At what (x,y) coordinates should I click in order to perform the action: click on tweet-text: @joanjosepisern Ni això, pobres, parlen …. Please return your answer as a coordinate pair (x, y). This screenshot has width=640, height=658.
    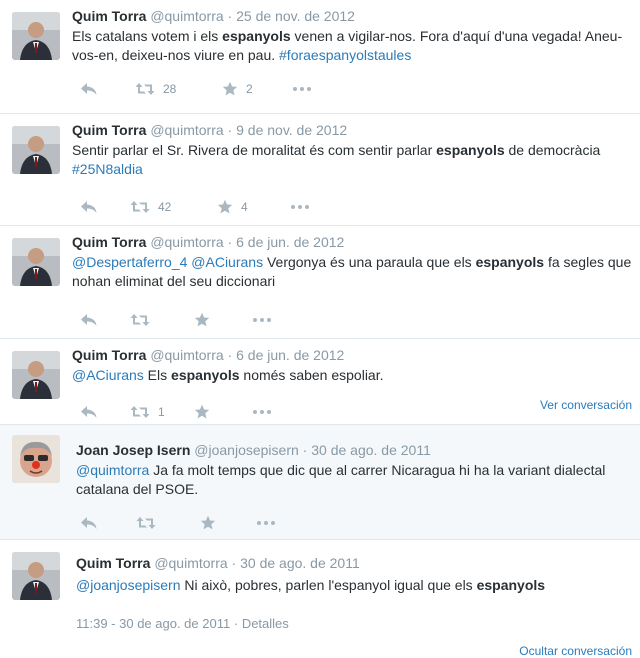
    Looking at the image, I should click on (354, 585).